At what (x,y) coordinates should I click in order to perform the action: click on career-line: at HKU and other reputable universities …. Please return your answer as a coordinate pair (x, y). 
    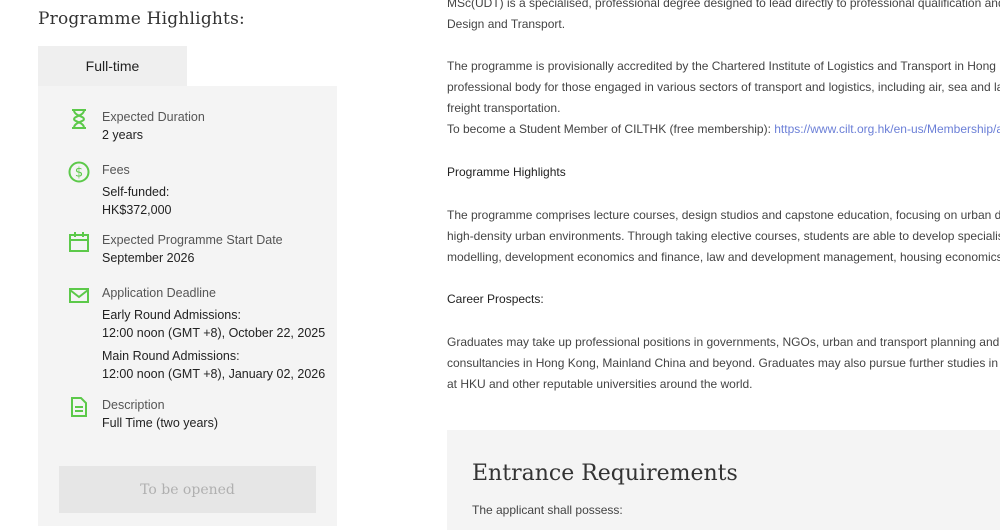
    Looking at the image, I should click on (600, 384).